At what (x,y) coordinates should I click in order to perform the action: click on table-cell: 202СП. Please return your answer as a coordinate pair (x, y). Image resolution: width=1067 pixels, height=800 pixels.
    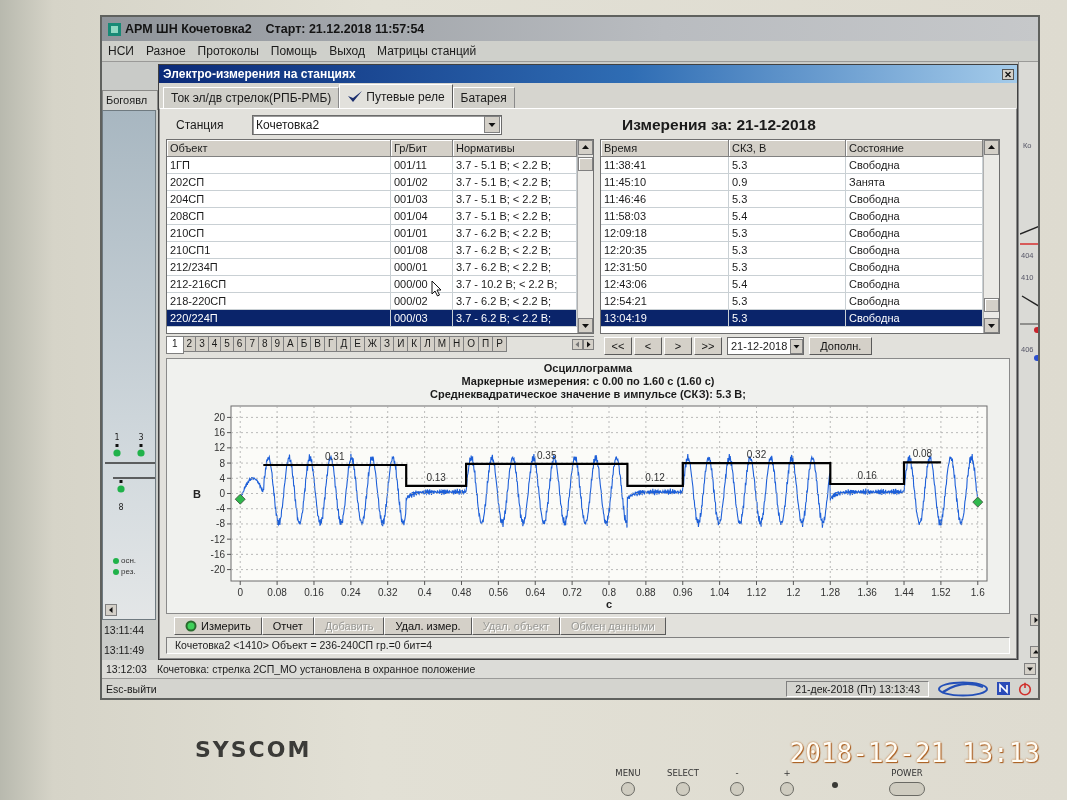
    Looking at the image, I should click on (279, 182).